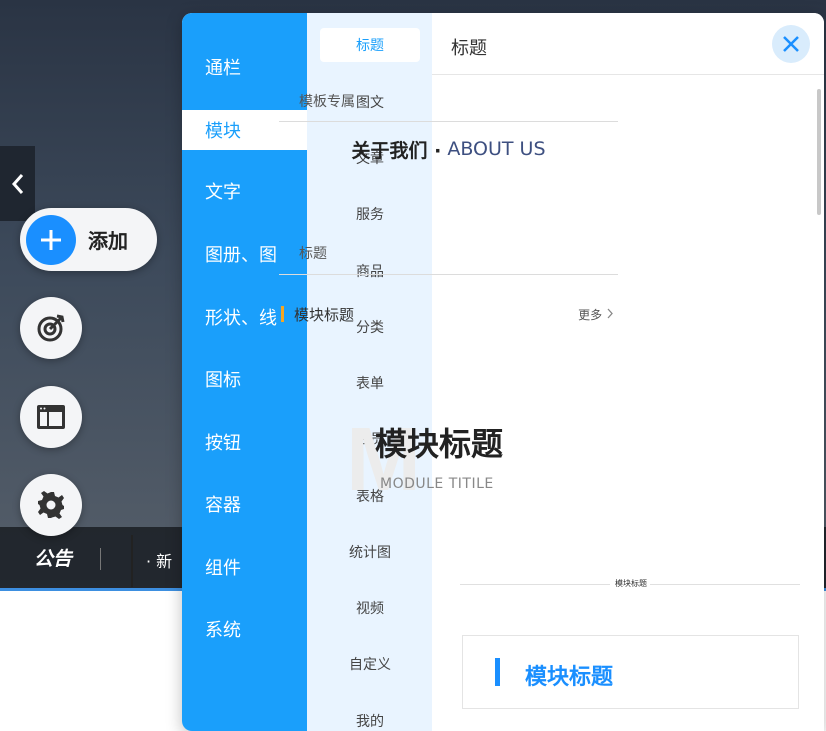  I want to click on boxed-title-bar, so click(497, 672).